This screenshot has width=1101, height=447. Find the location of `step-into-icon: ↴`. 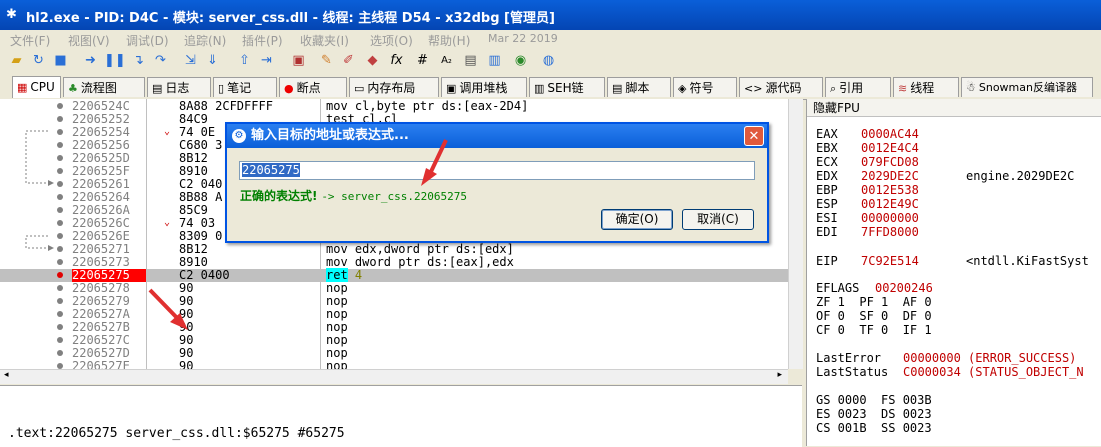

step-into-icon: ↴ is located at coordinates (138, 60).